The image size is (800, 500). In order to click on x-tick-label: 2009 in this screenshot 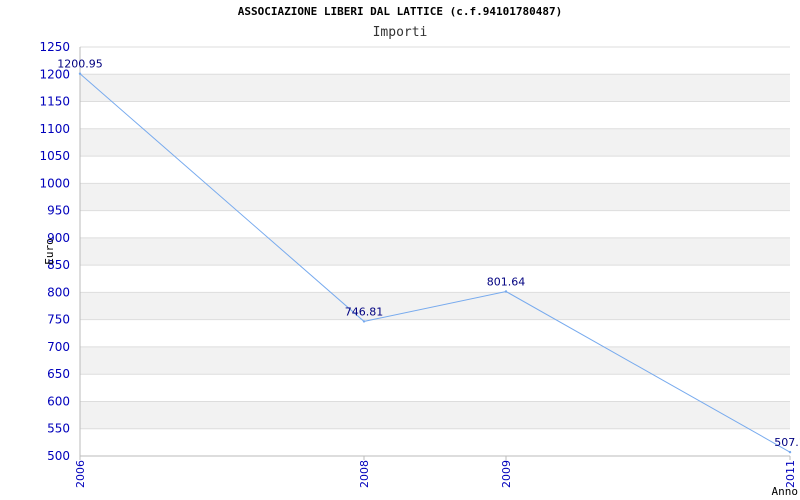, I will do `click(506, 474)`.